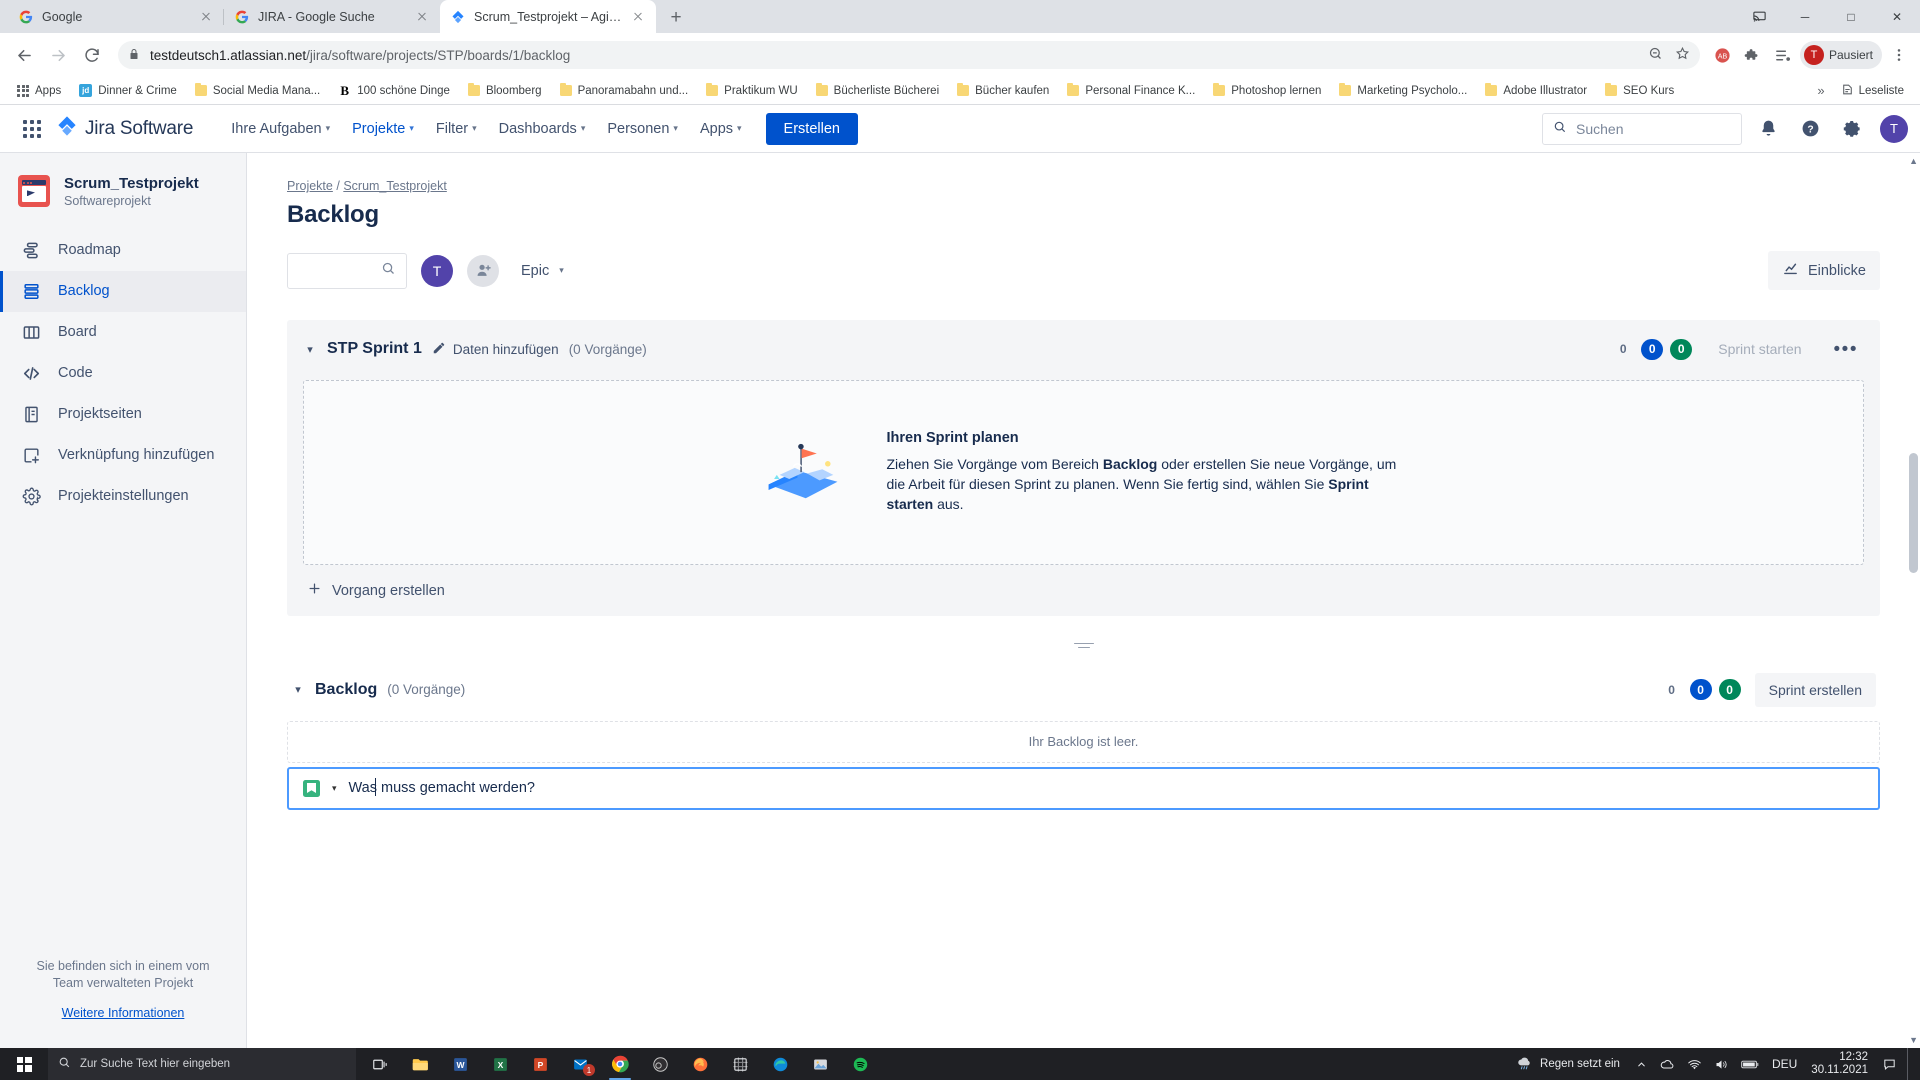 The width and height of the screenshot is (1920, 1080). What do you see at coordinates (123, 250) in the screenshot?
I see `sidebar-item-roadmap: Roadmap` at bounding box center [123, 250].